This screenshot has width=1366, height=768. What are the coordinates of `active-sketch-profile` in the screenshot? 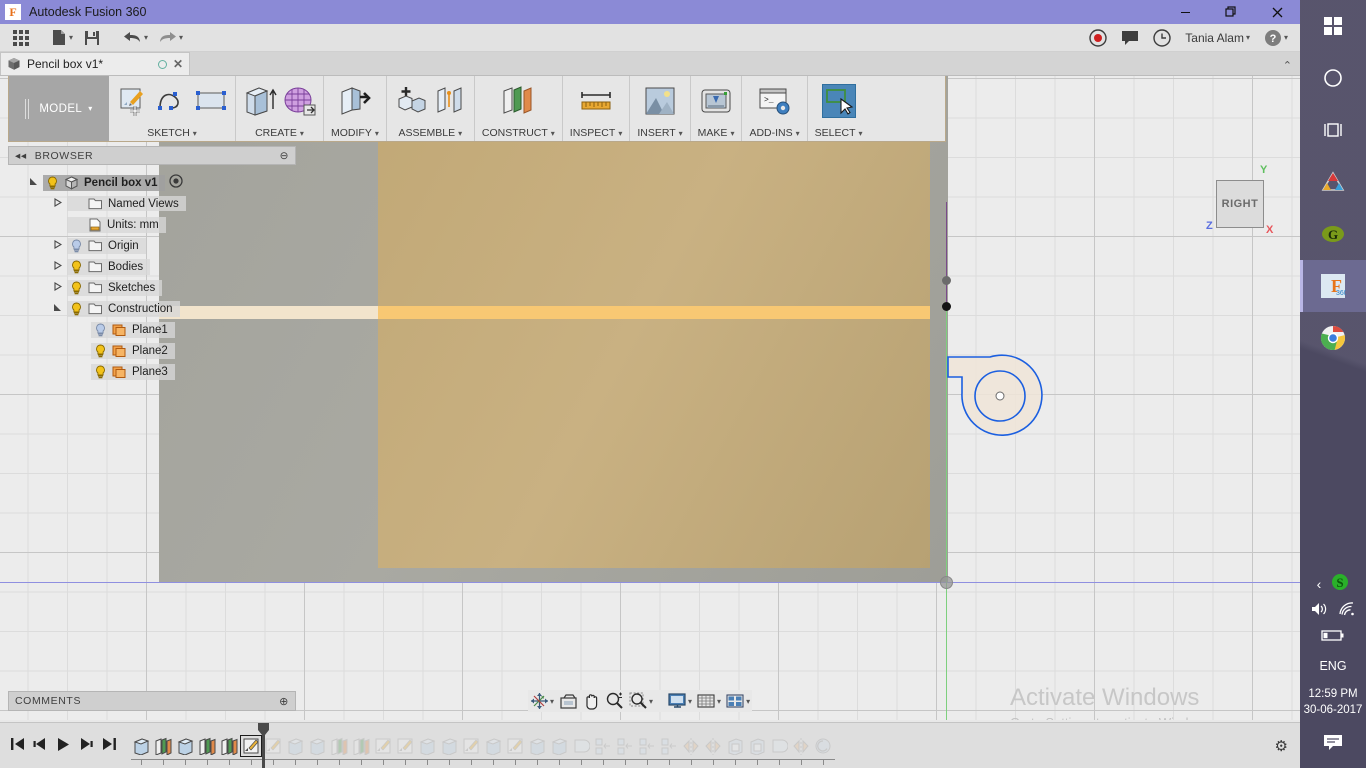 It's located at (995, 386).